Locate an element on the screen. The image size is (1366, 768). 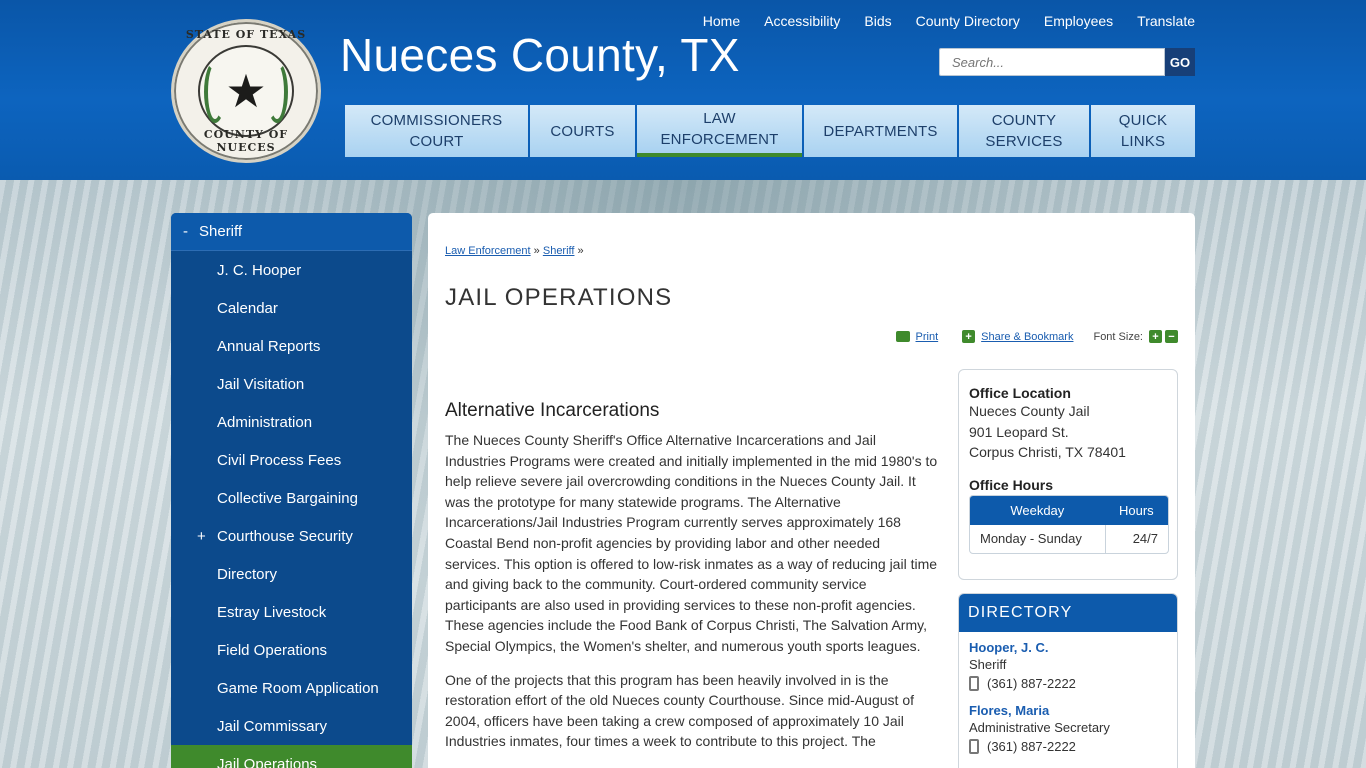
share-bookmark-link: Share & Bookmark is located at coordinates (1027, 337).